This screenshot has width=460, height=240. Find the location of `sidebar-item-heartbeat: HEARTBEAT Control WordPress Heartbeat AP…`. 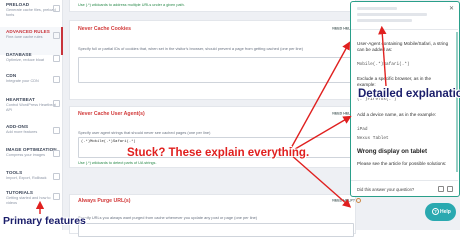

sidebar-item-heartbeat: HEARTBEAT Control WordPress Heartbeat AP… is located at coordinates (31, 109).